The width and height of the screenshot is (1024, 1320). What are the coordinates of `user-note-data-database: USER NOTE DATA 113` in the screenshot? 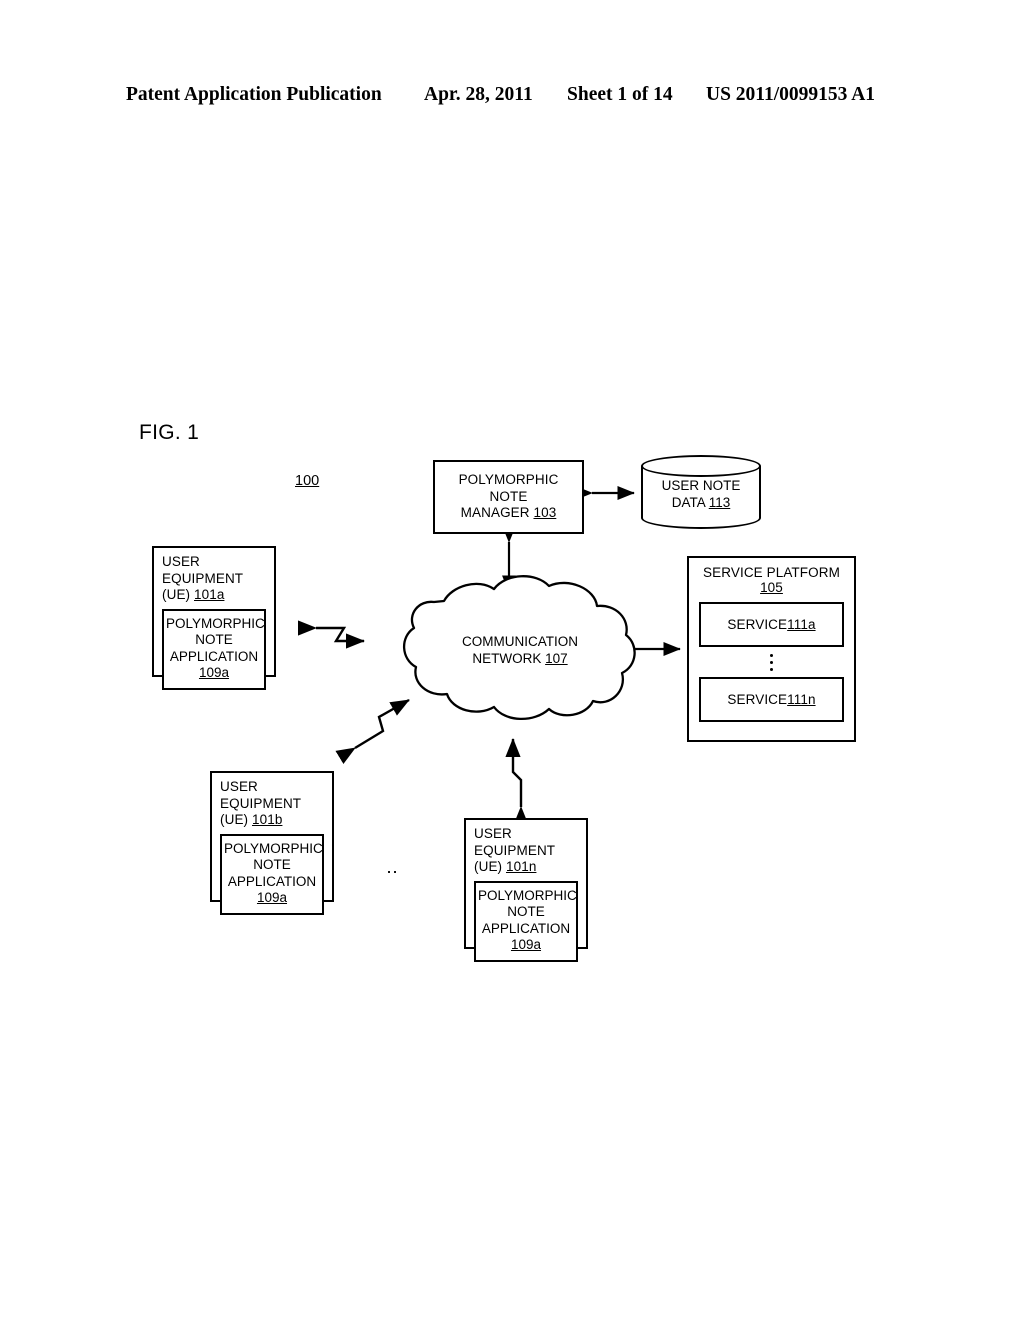 It's located at (701, 492).